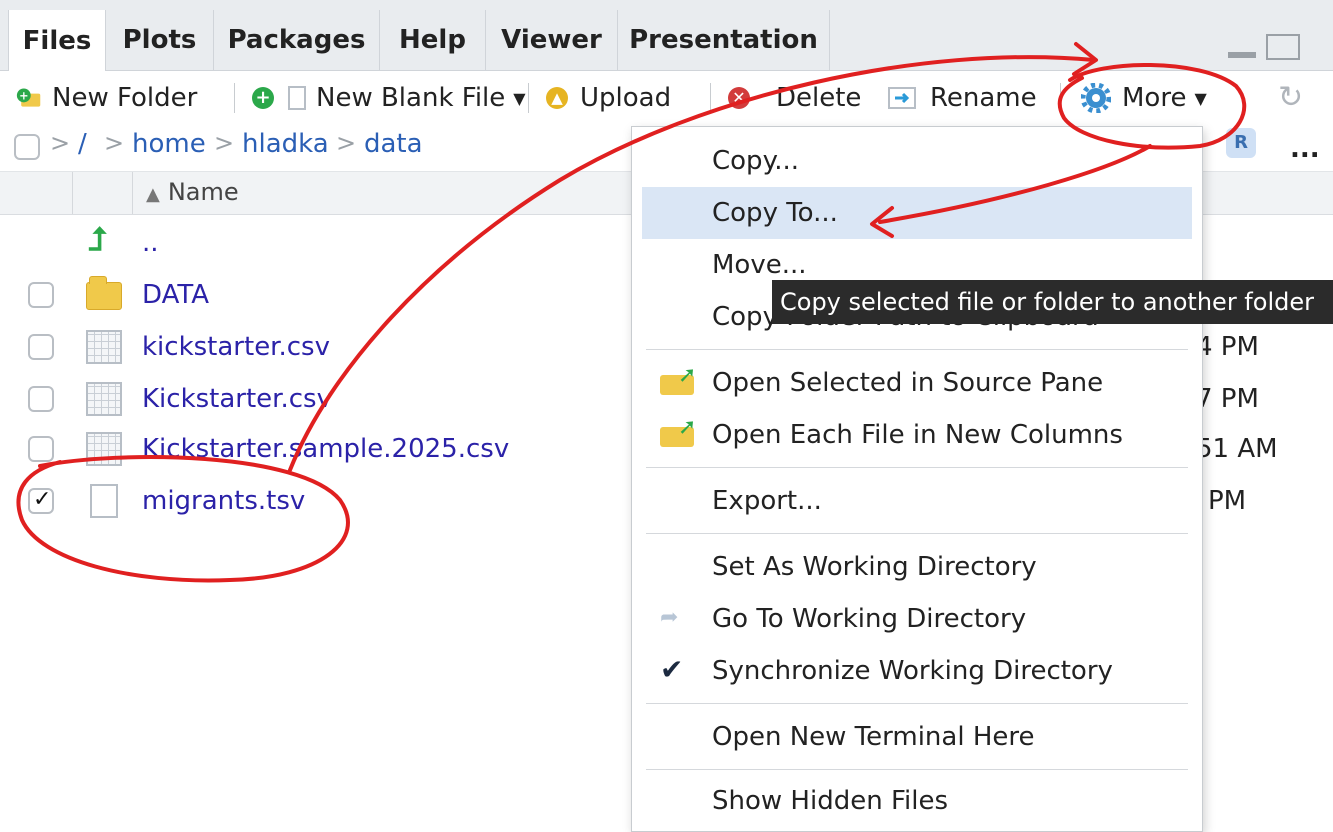 Image resolution: width=1333 pixels, height=832 pixels. What do you see at coordinates (169, 144) in the screenshot?
I see `breadcrumb-home: home` at bounding box center [169, 144].